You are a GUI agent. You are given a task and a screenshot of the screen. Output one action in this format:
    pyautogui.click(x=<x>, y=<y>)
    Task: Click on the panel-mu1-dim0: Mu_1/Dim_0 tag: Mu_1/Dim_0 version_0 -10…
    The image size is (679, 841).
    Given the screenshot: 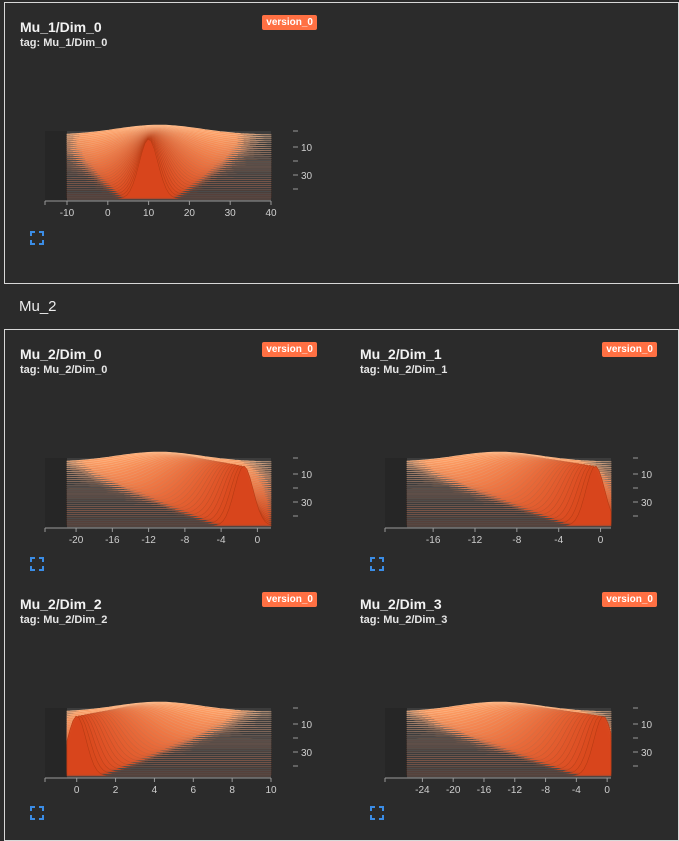 What is the action you would take?
    pyautogui.click(x=165, y=125)
    